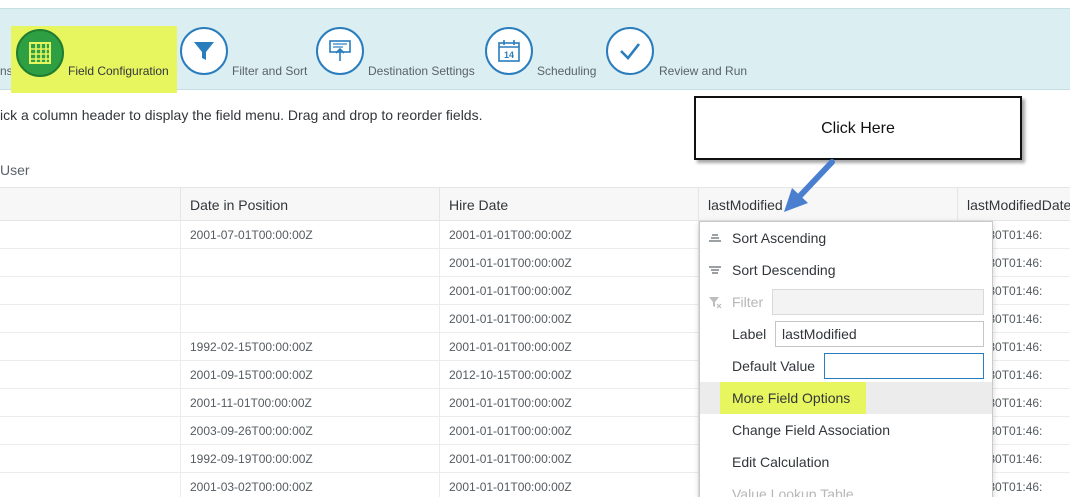 Image resolution: width=1070 pixels, height=497 pixels. Describe the element at coordinates (566, 71) in the screenshot. I see `step-scheduling-label: Scheduling` at that location.